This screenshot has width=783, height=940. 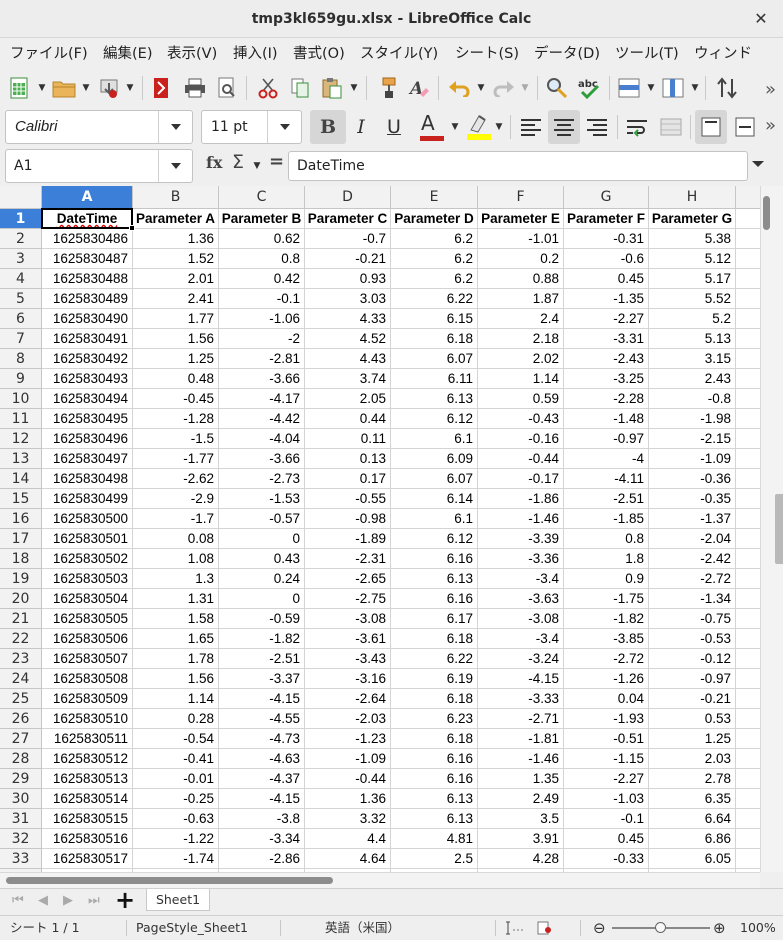 What do you see at coordinates (692, 239) in the screenshot?
I see `table-cell: 5.38` at bounding box center [692, 239].